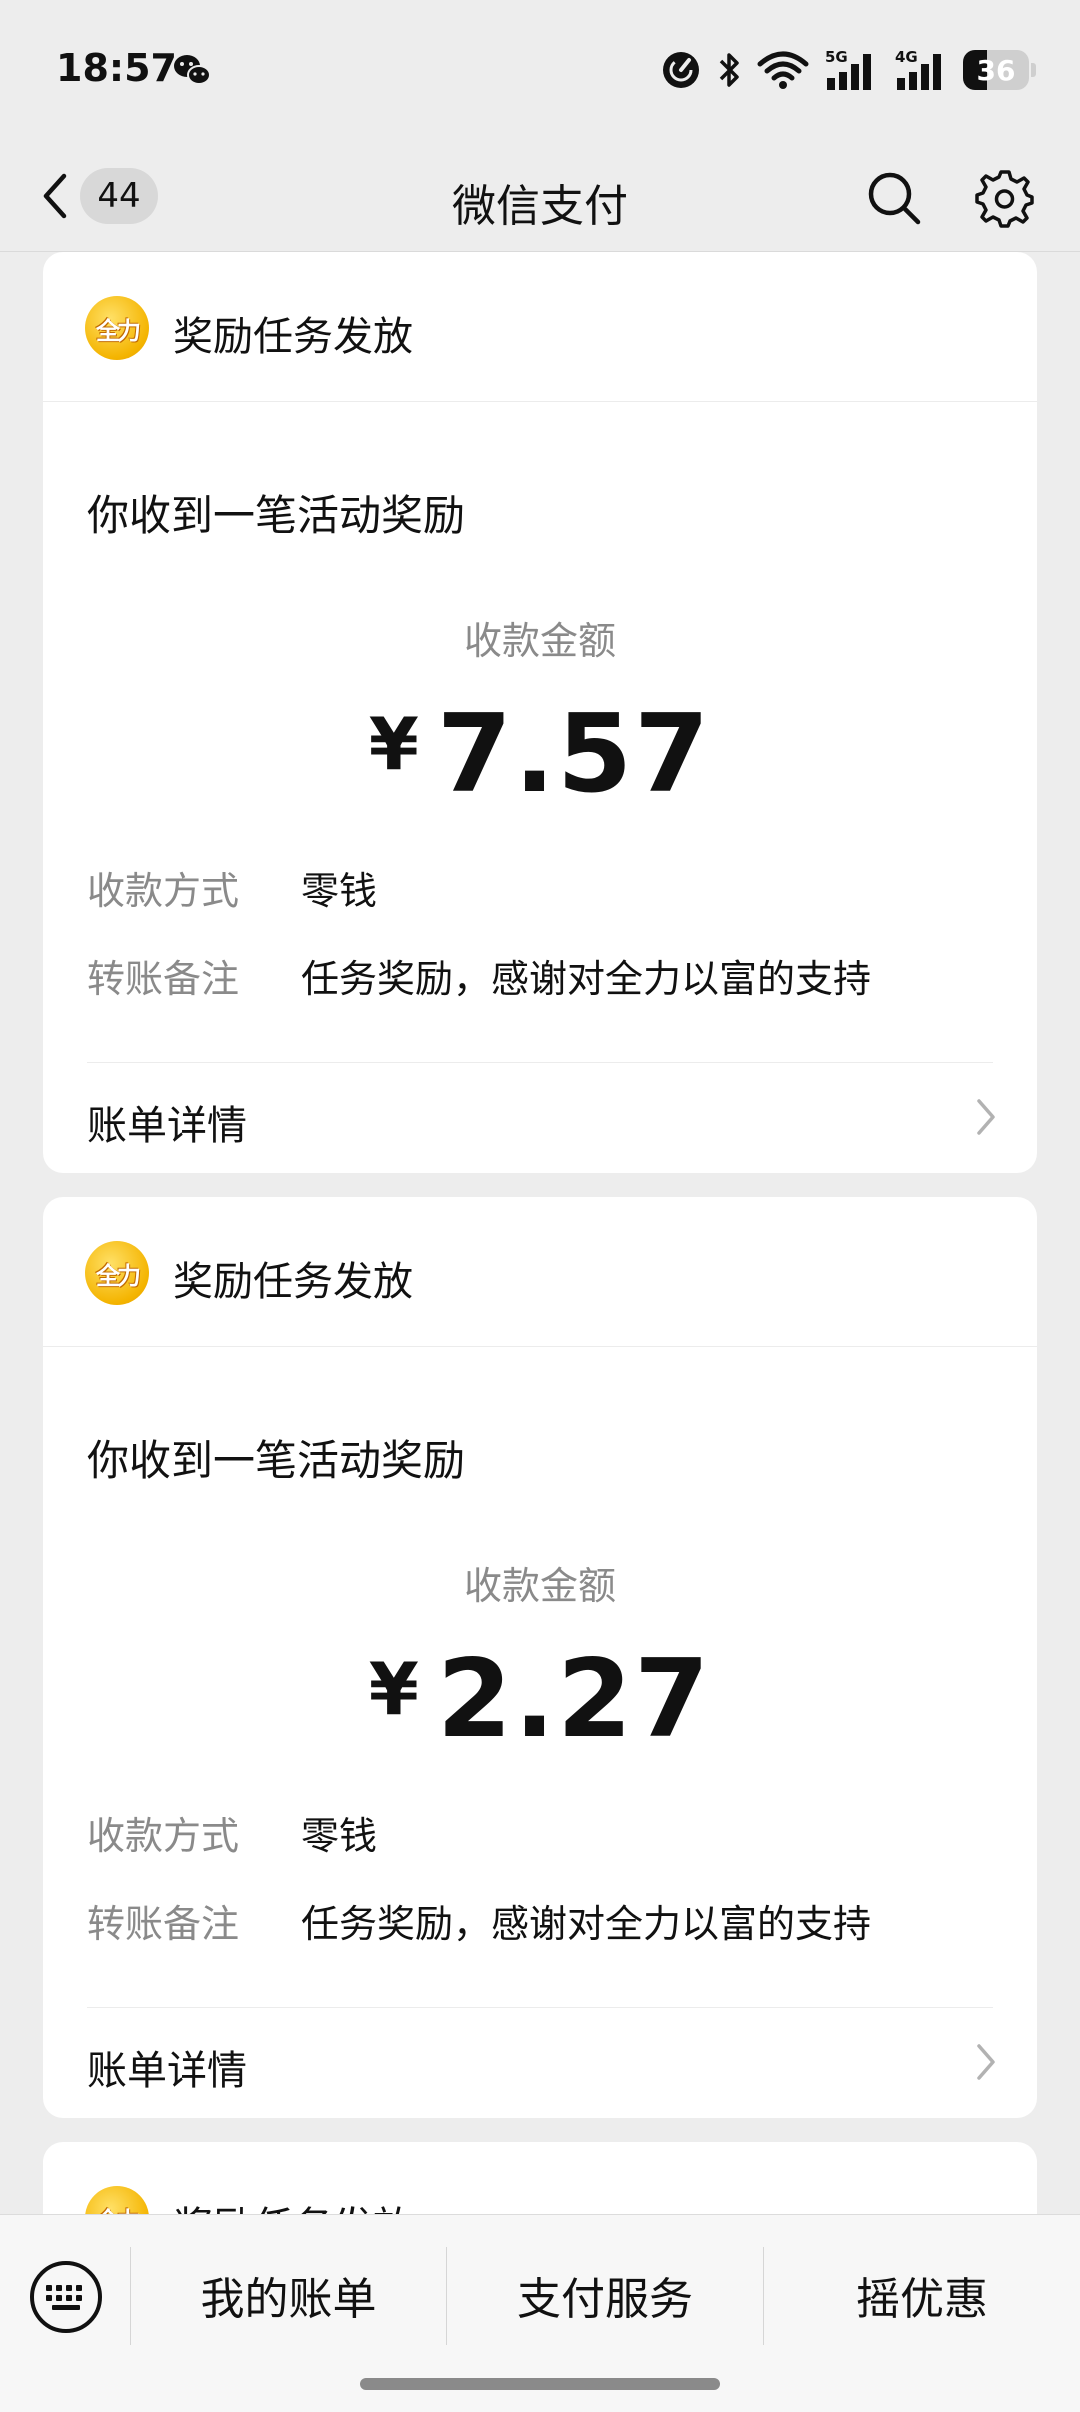 The width and height of the screenshot is (1080, 2412). What do you see at coordinates (922, 2295) in the screenshot?
I see `menu-shake-deals: 摇优惠` at bounding box center [922, 2295].